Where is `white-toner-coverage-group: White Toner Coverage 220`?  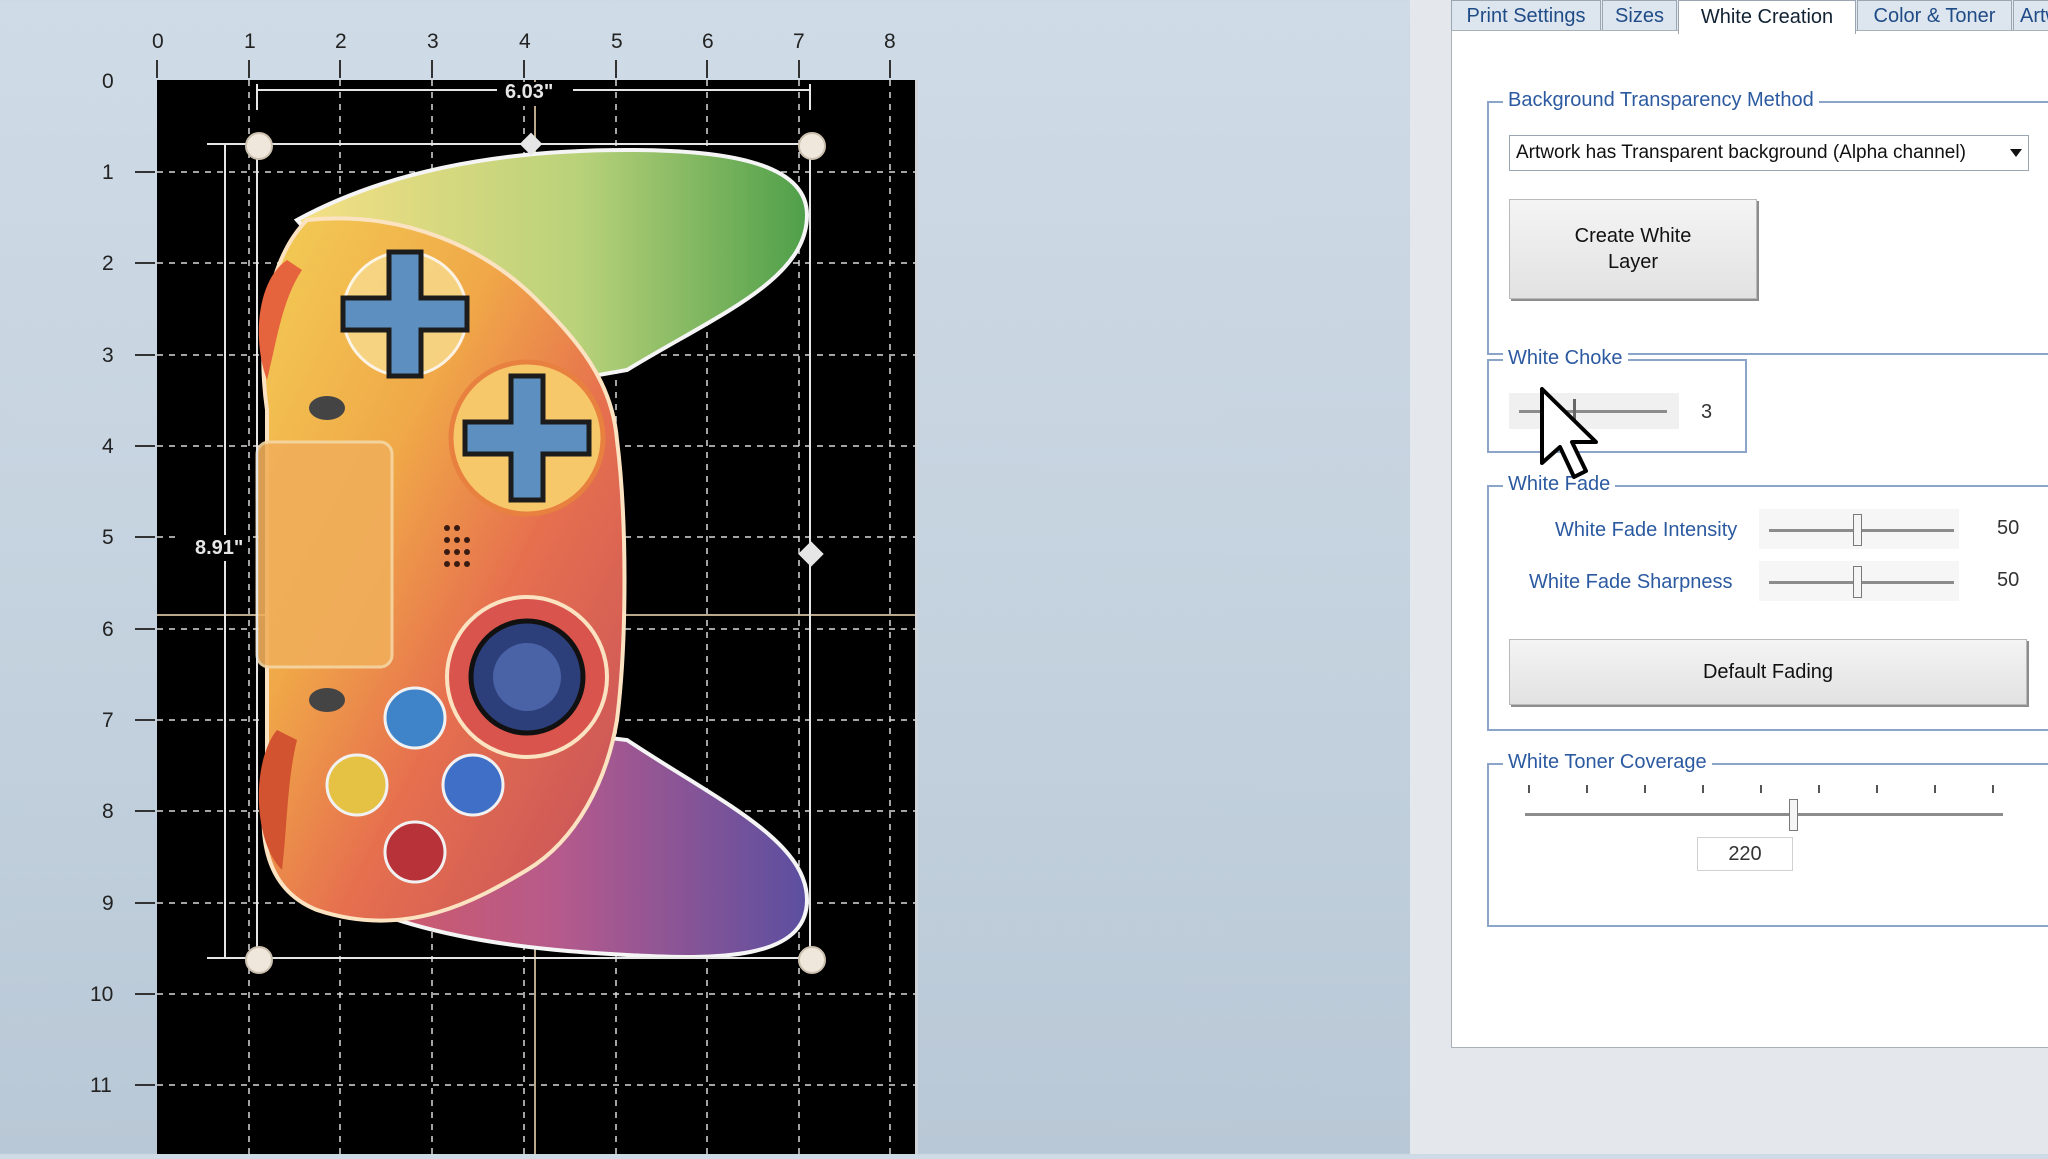
white-toner-coverage-group: White Toner Coverage 220 is located at coordinates (1767, 839).